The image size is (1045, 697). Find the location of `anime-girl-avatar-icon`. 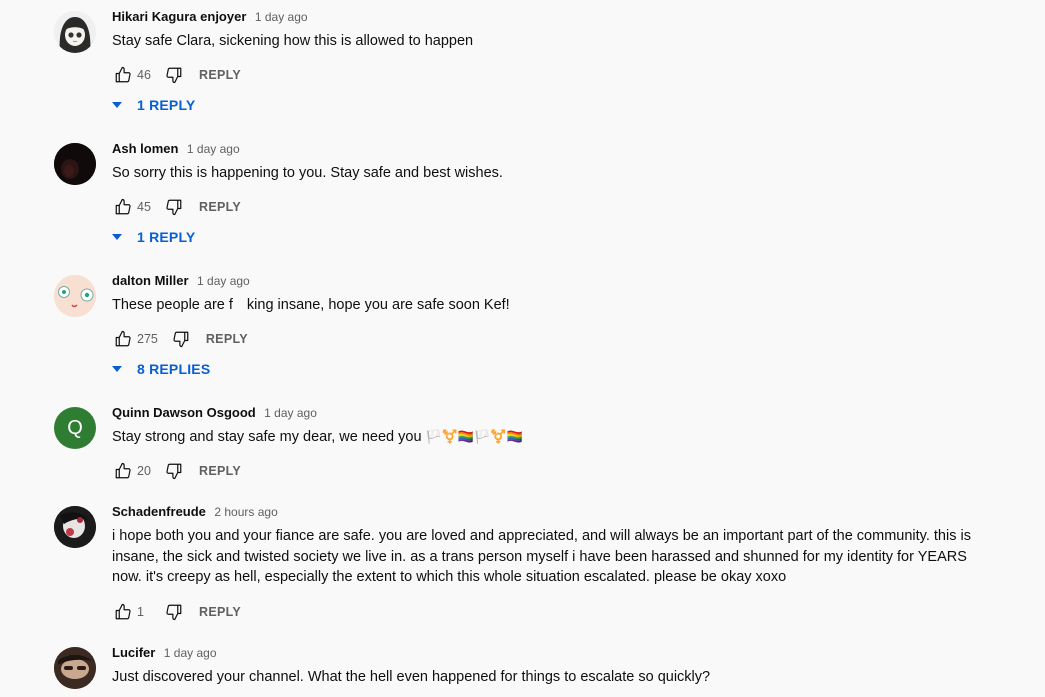

anime-girl-avatar-icon is located at coordinates (75, 32).